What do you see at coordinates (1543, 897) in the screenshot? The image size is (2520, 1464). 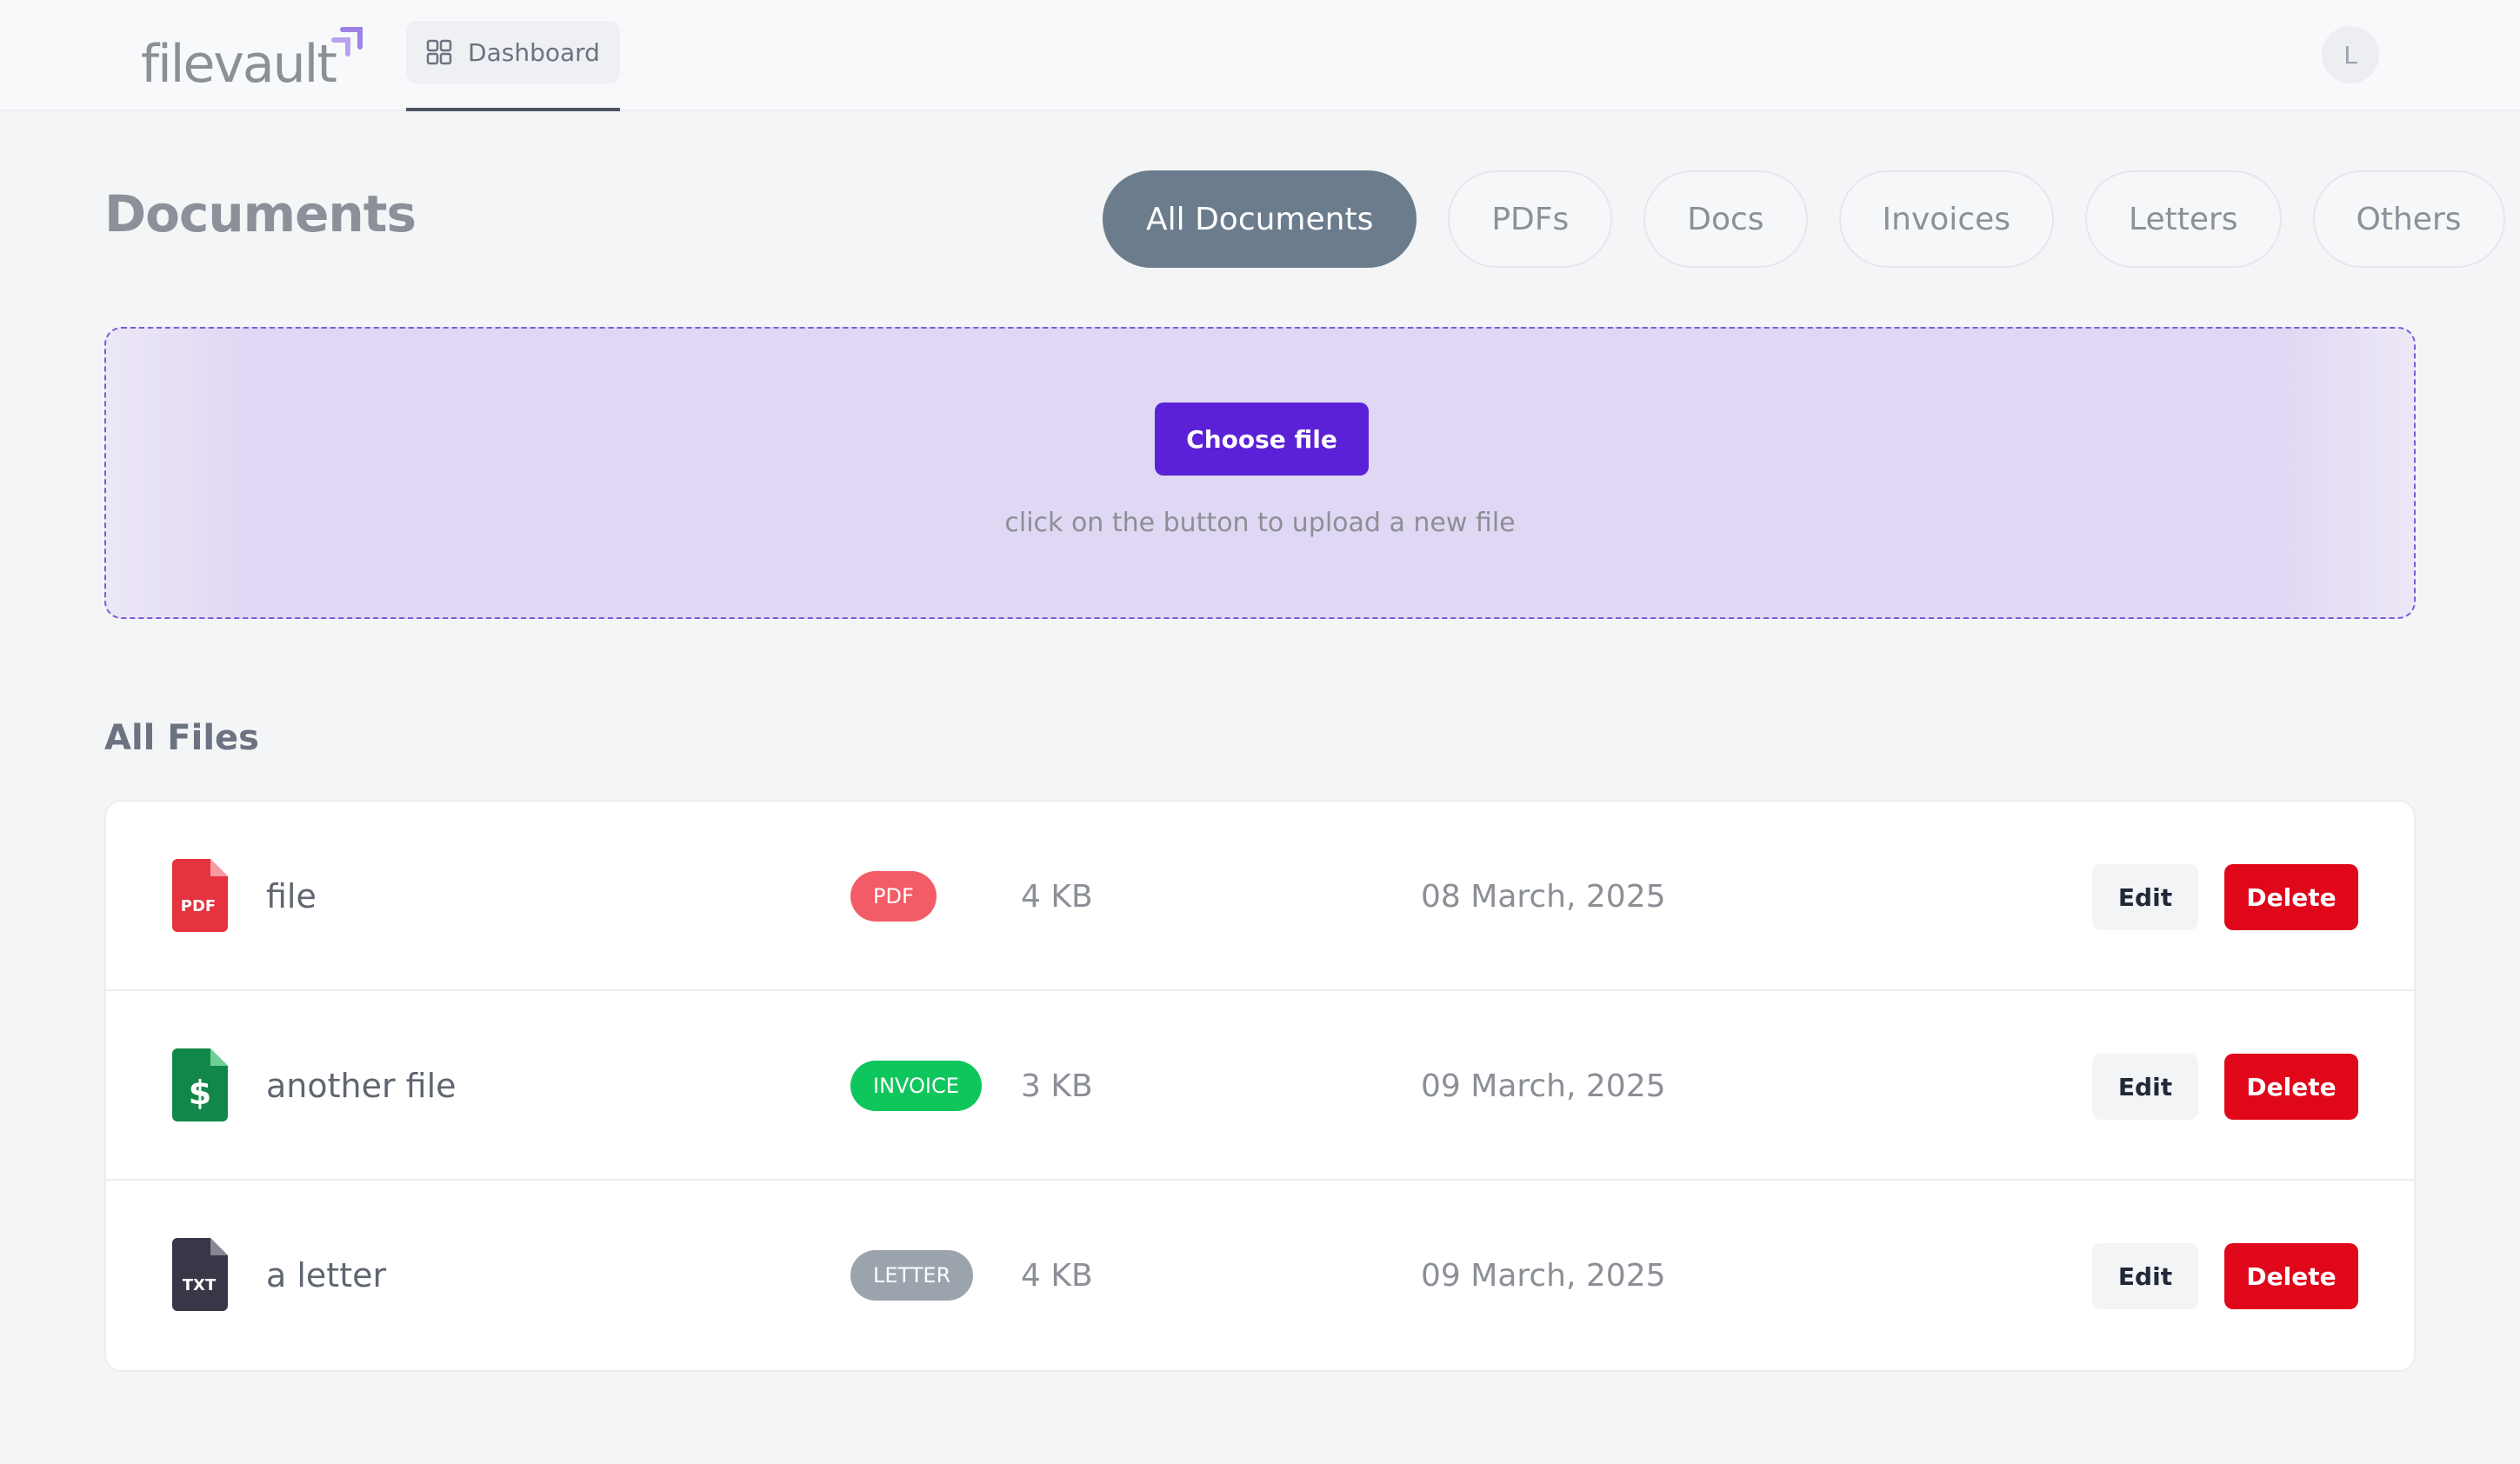 I see `file-date: 08 March, 2025` at bounding box center [1543, 897].